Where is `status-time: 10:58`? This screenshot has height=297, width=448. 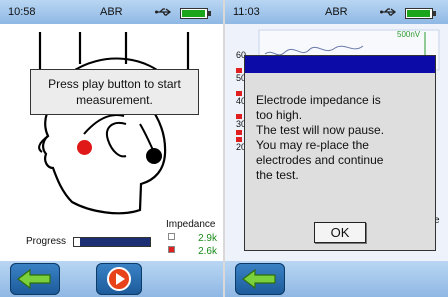
status-time: 10:58 is located at coordinates (22, 12).